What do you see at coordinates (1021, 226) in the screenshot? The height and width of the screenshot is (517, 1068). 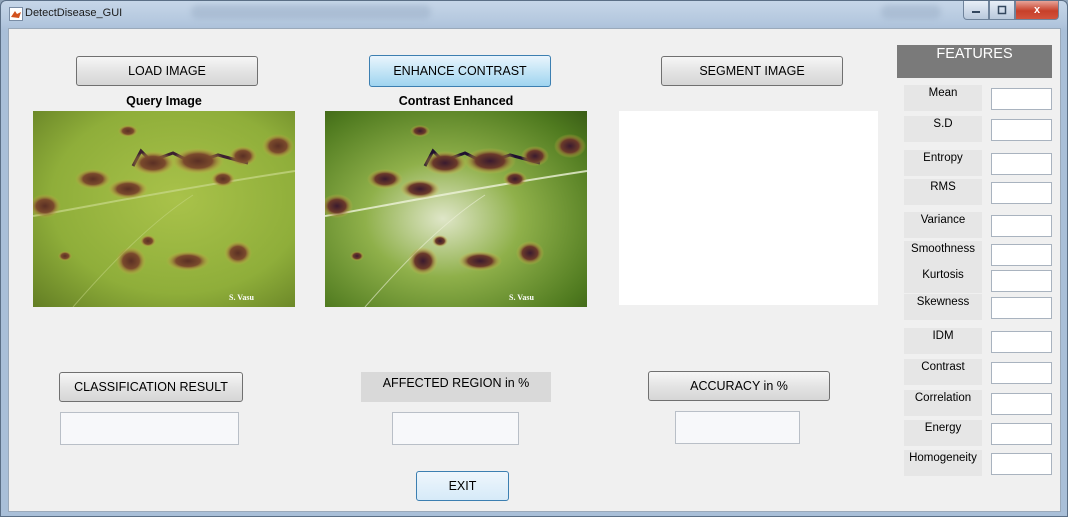 I see `variance-field` at bounding box center [1021, 226].